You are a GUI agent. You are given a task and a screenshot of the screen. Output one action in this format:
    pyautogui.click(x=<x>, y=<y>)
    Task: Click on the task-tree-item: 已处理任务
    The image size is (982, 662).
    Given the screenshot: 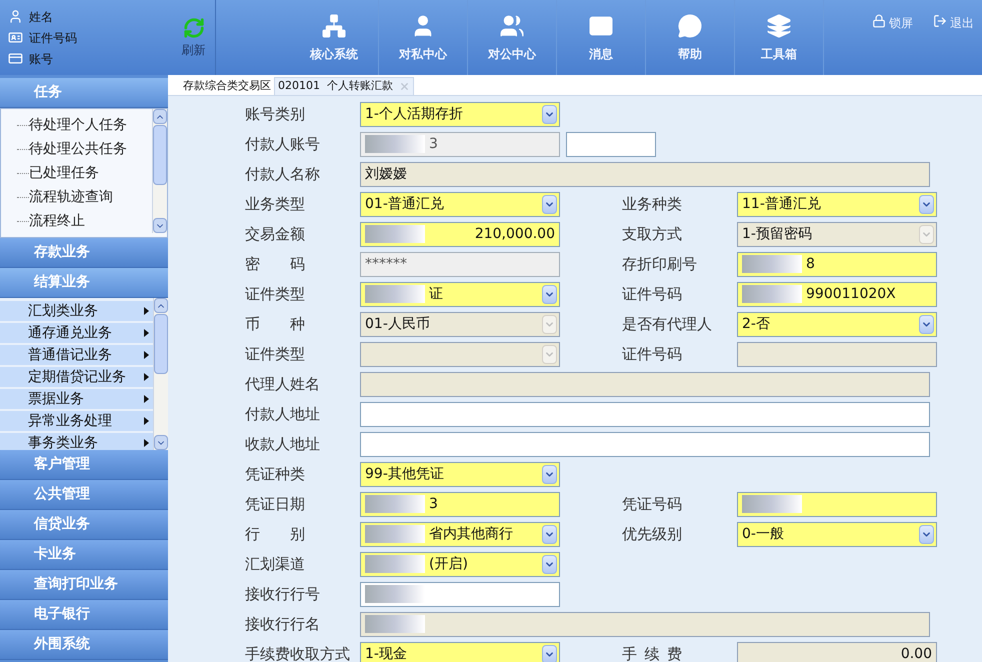 What is the action you would take?
    pyautogui.click(x=64, y=173)
    